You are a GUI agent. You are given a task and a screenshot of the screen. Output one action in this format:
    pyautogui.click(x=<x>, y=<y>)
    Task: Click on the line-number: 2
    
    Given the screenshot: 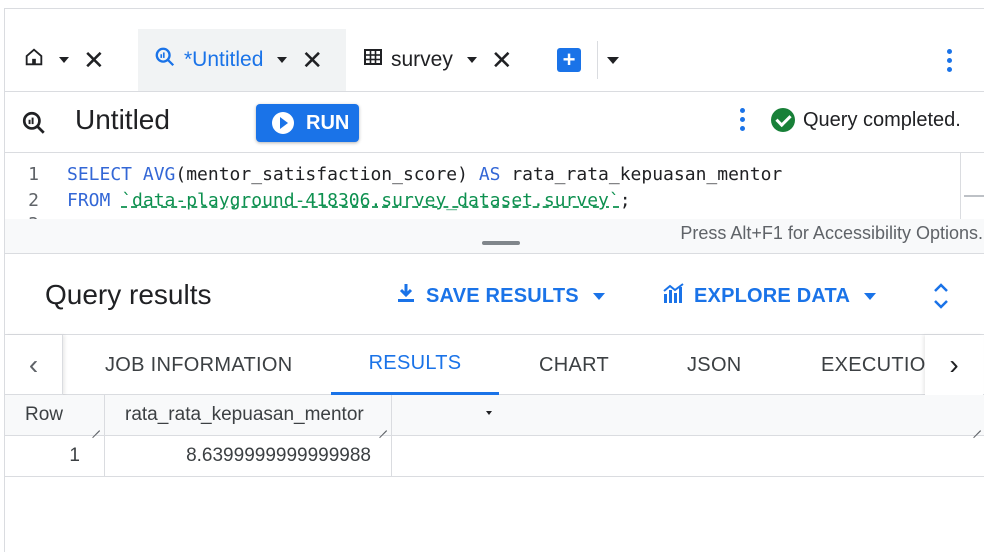 What is the action you would take?
    pyautogui.click(x=33, y=200)
    